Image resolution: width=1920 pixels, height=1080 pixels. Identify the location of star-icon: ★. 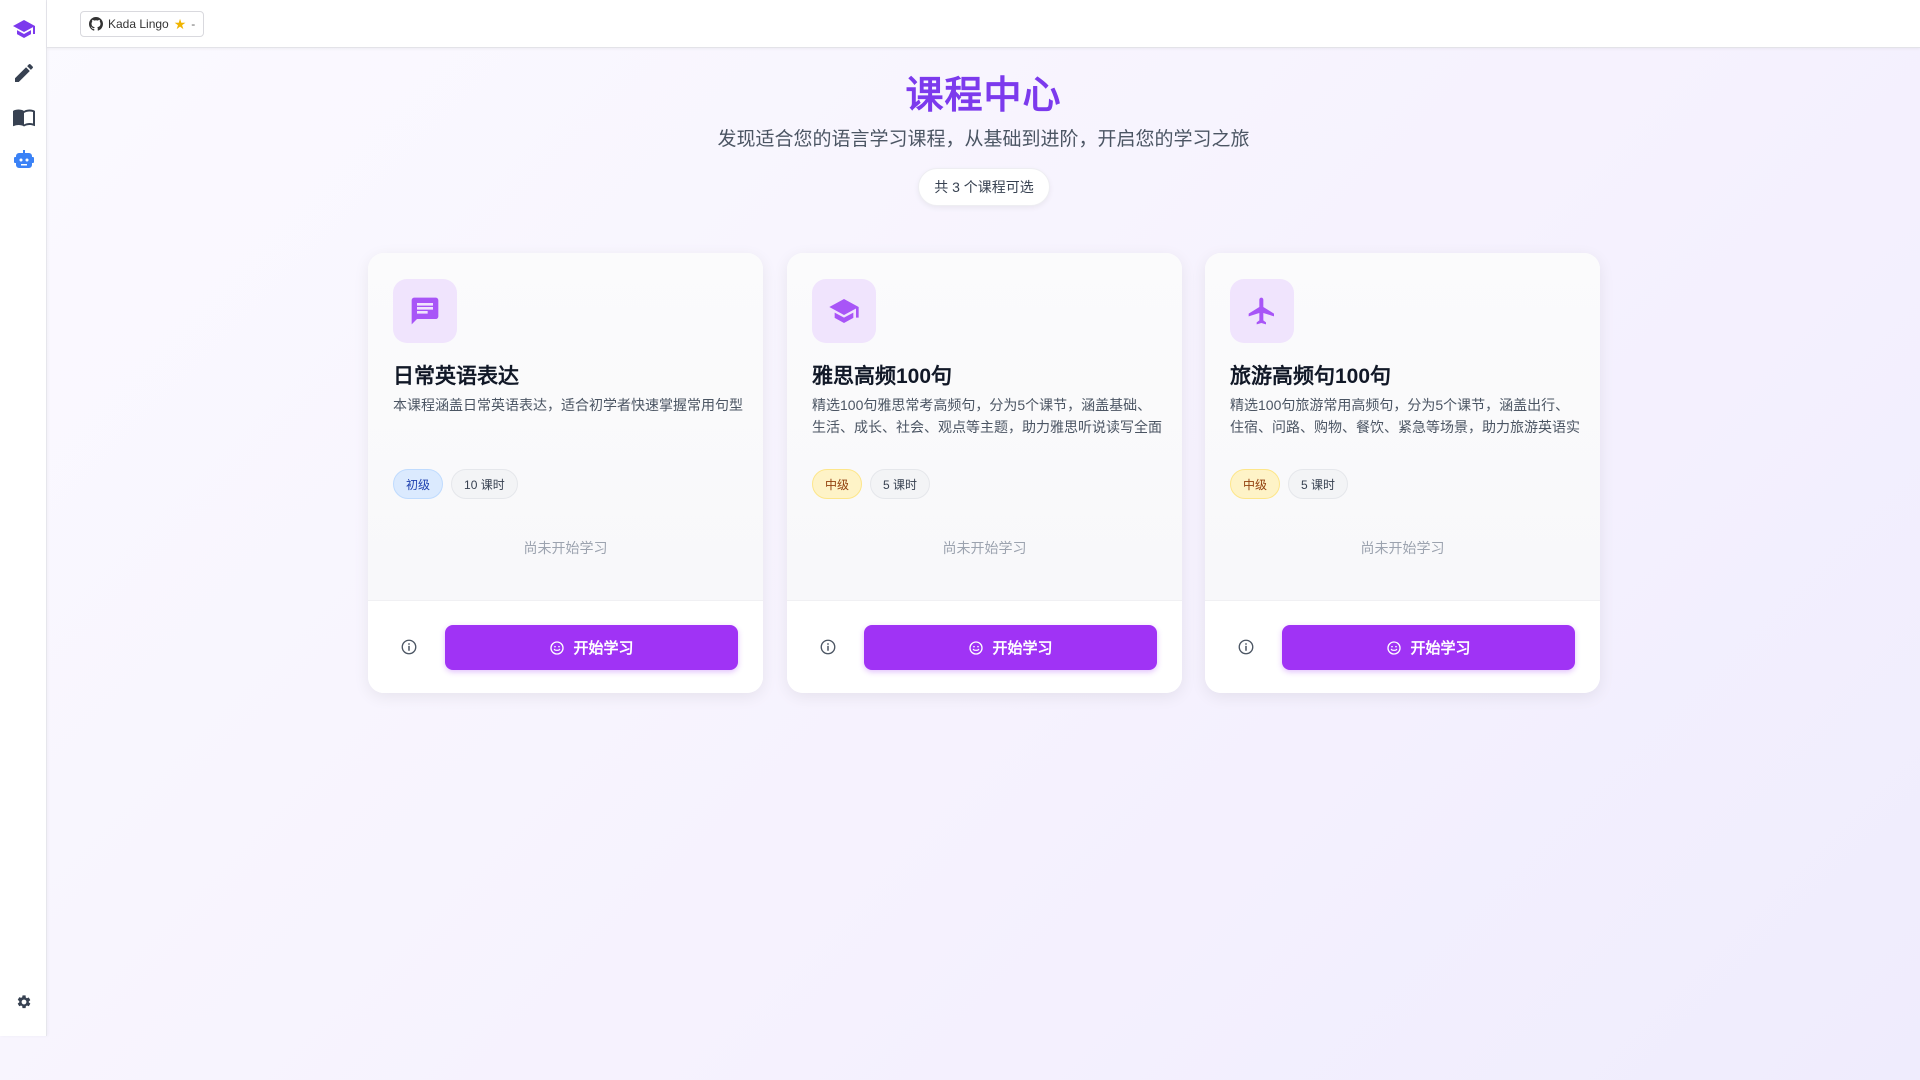
(180, 24).